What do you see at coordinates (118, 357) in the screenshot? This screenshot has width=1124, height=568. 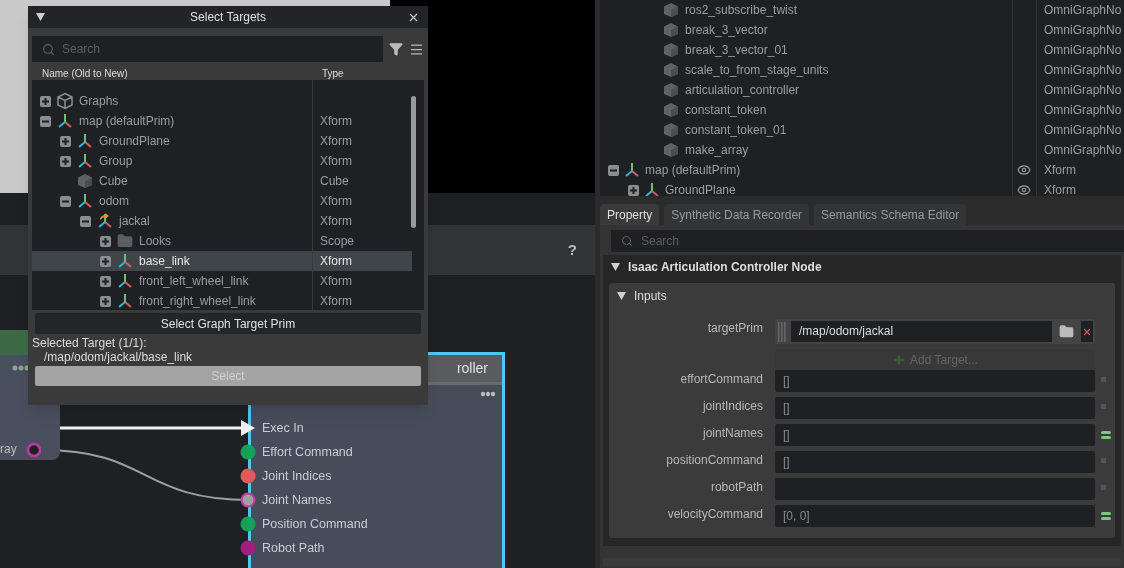 I see `selected-target-path: /map/odom/jackal/base_link` at bounding box center [118, 357].